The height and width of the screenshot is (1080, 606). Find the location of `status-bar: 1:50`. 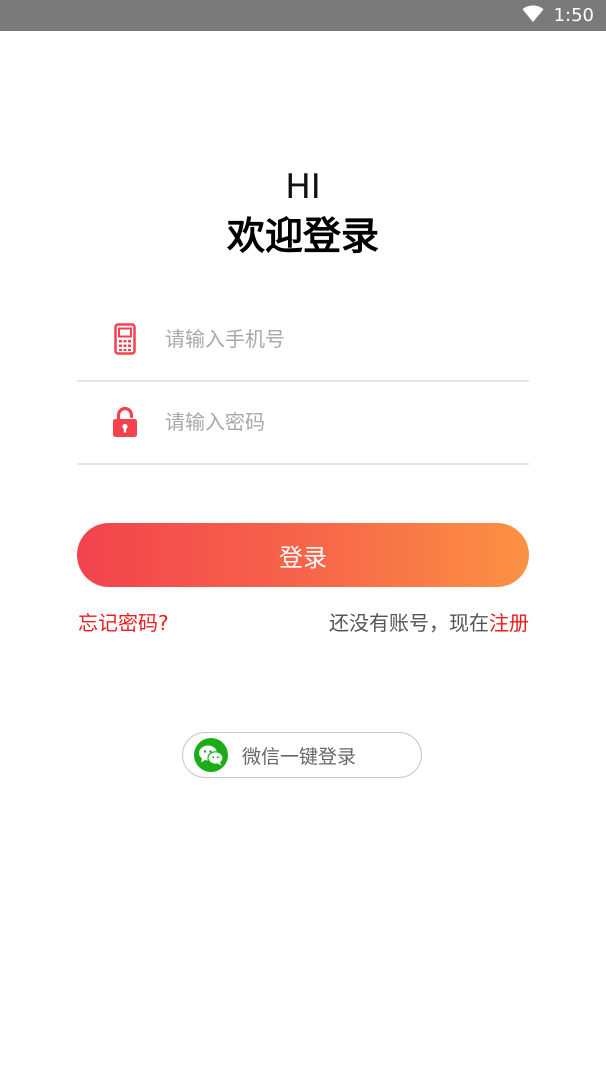

status-bar: 1:50 is located at coordinates (303, 15).